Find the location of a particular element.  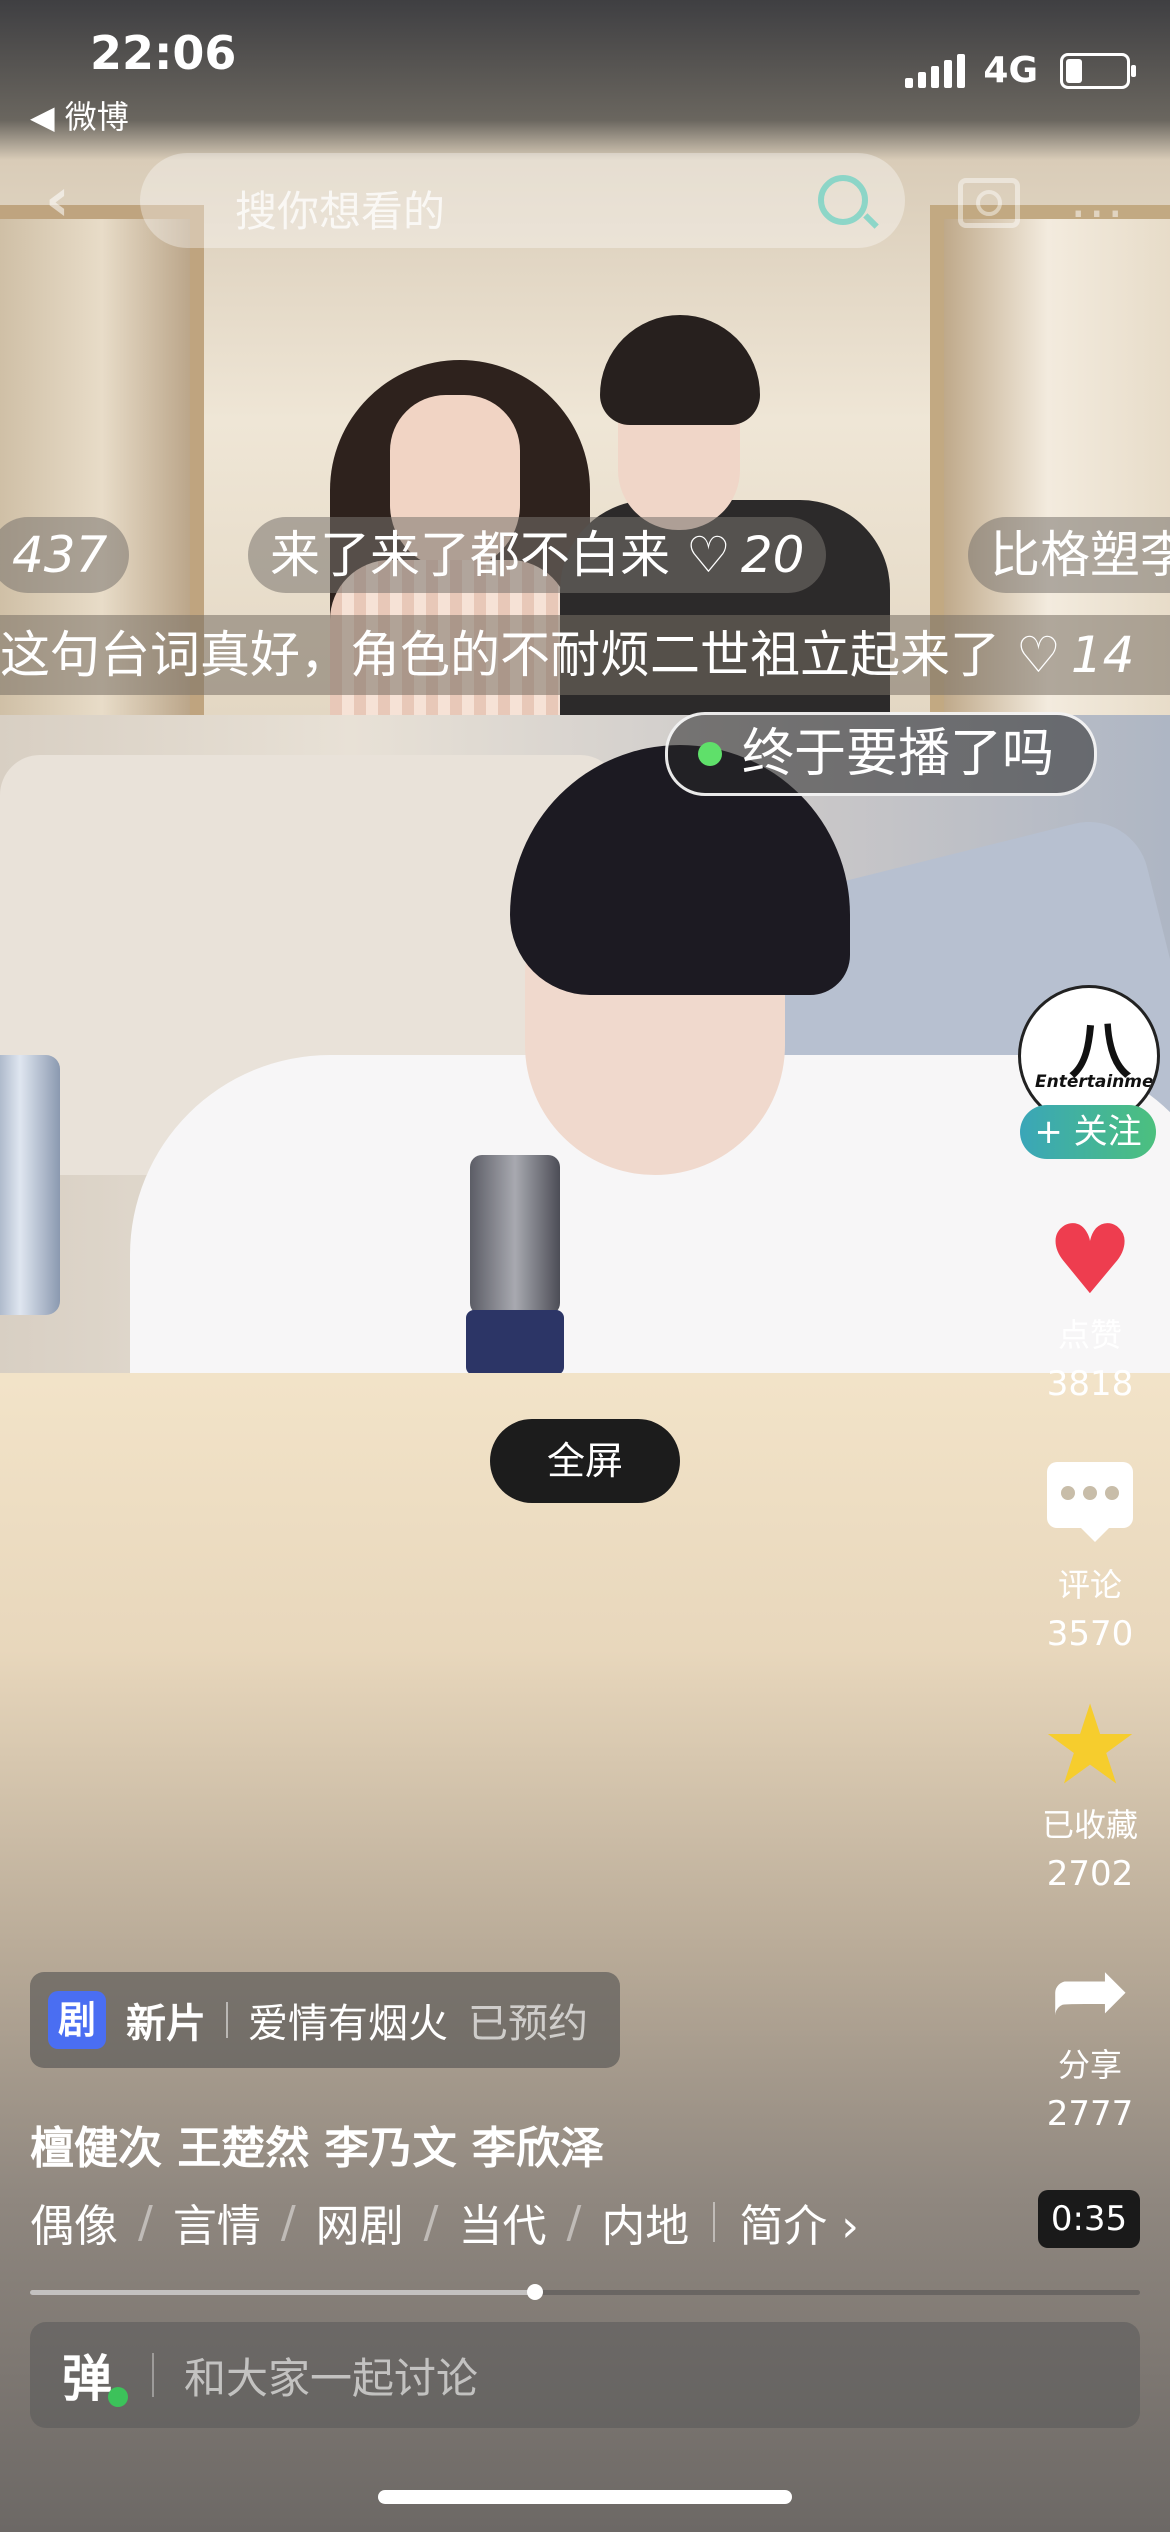

progress-fill is located at coordinates (283, 2292).